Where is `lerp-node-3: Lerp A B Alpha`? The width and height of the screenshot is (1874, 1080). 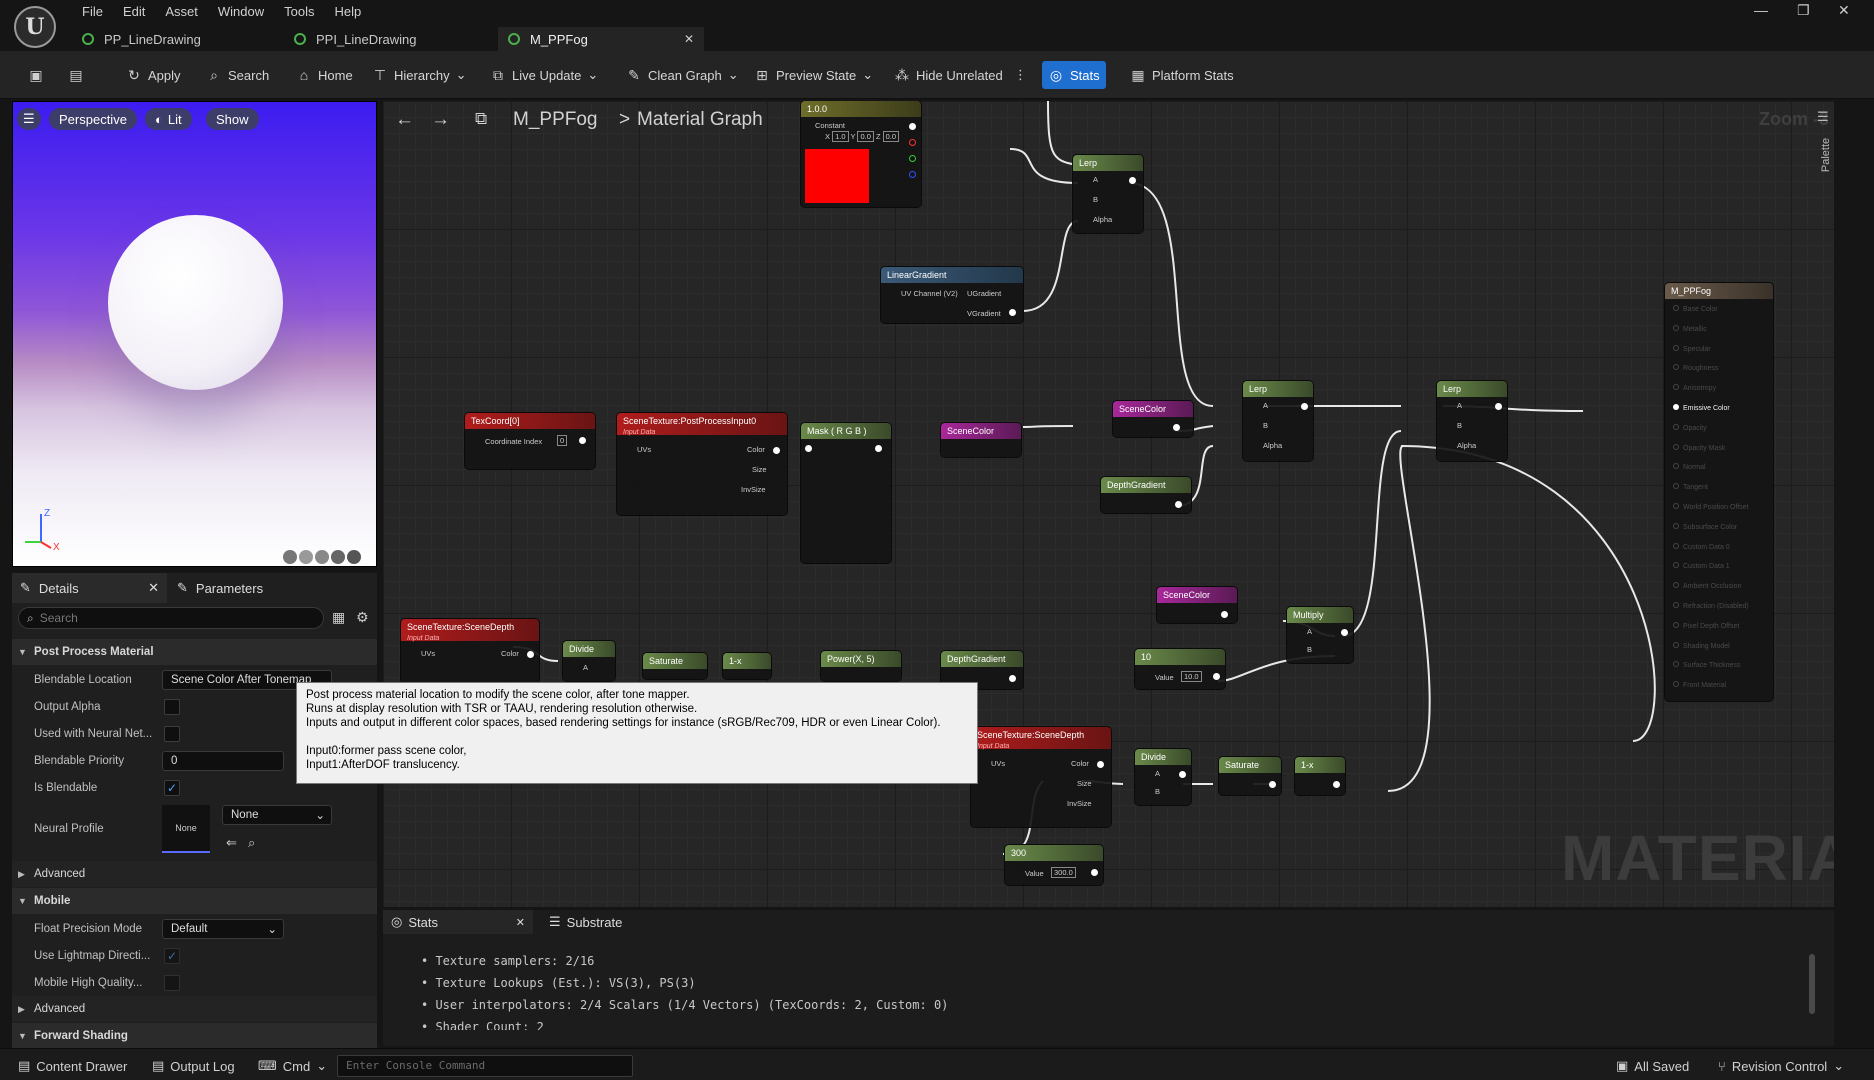
lerp-node-3: Lerp A B Alpha is located at coordinates (1472, 421).